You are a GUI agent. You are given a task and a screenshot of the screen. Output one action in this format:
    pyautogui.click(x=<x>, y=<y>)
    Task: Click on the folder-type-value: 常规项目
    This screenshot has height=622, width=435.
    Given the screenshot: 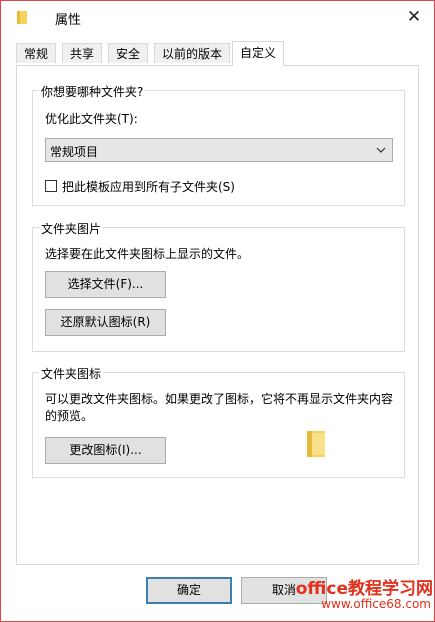 What is the action you would take?
    pyautogui.click(x=74, y=152)
    